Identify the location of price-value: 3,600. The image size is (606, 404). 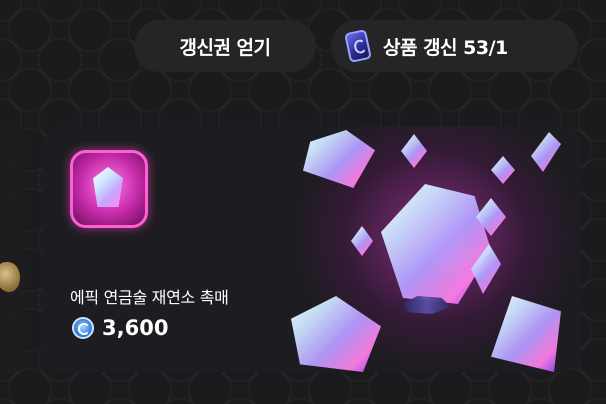
(135, 328).